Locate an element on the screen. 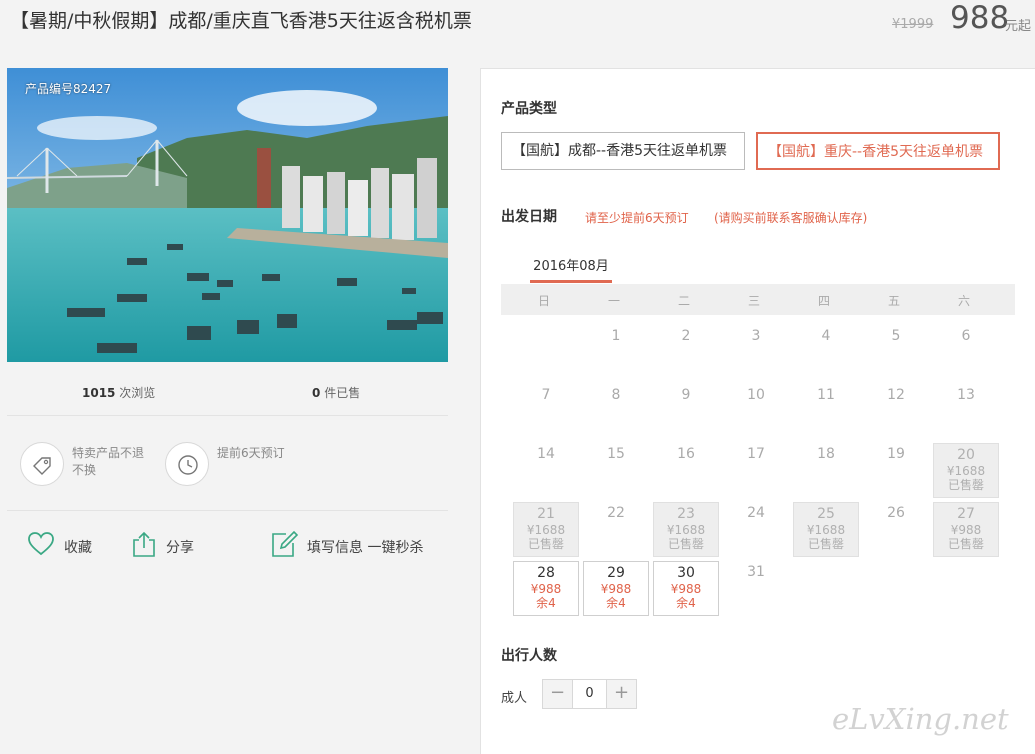  calendar-day: 21 ¥1688 已售罄 is located at coordinates (546, 529).